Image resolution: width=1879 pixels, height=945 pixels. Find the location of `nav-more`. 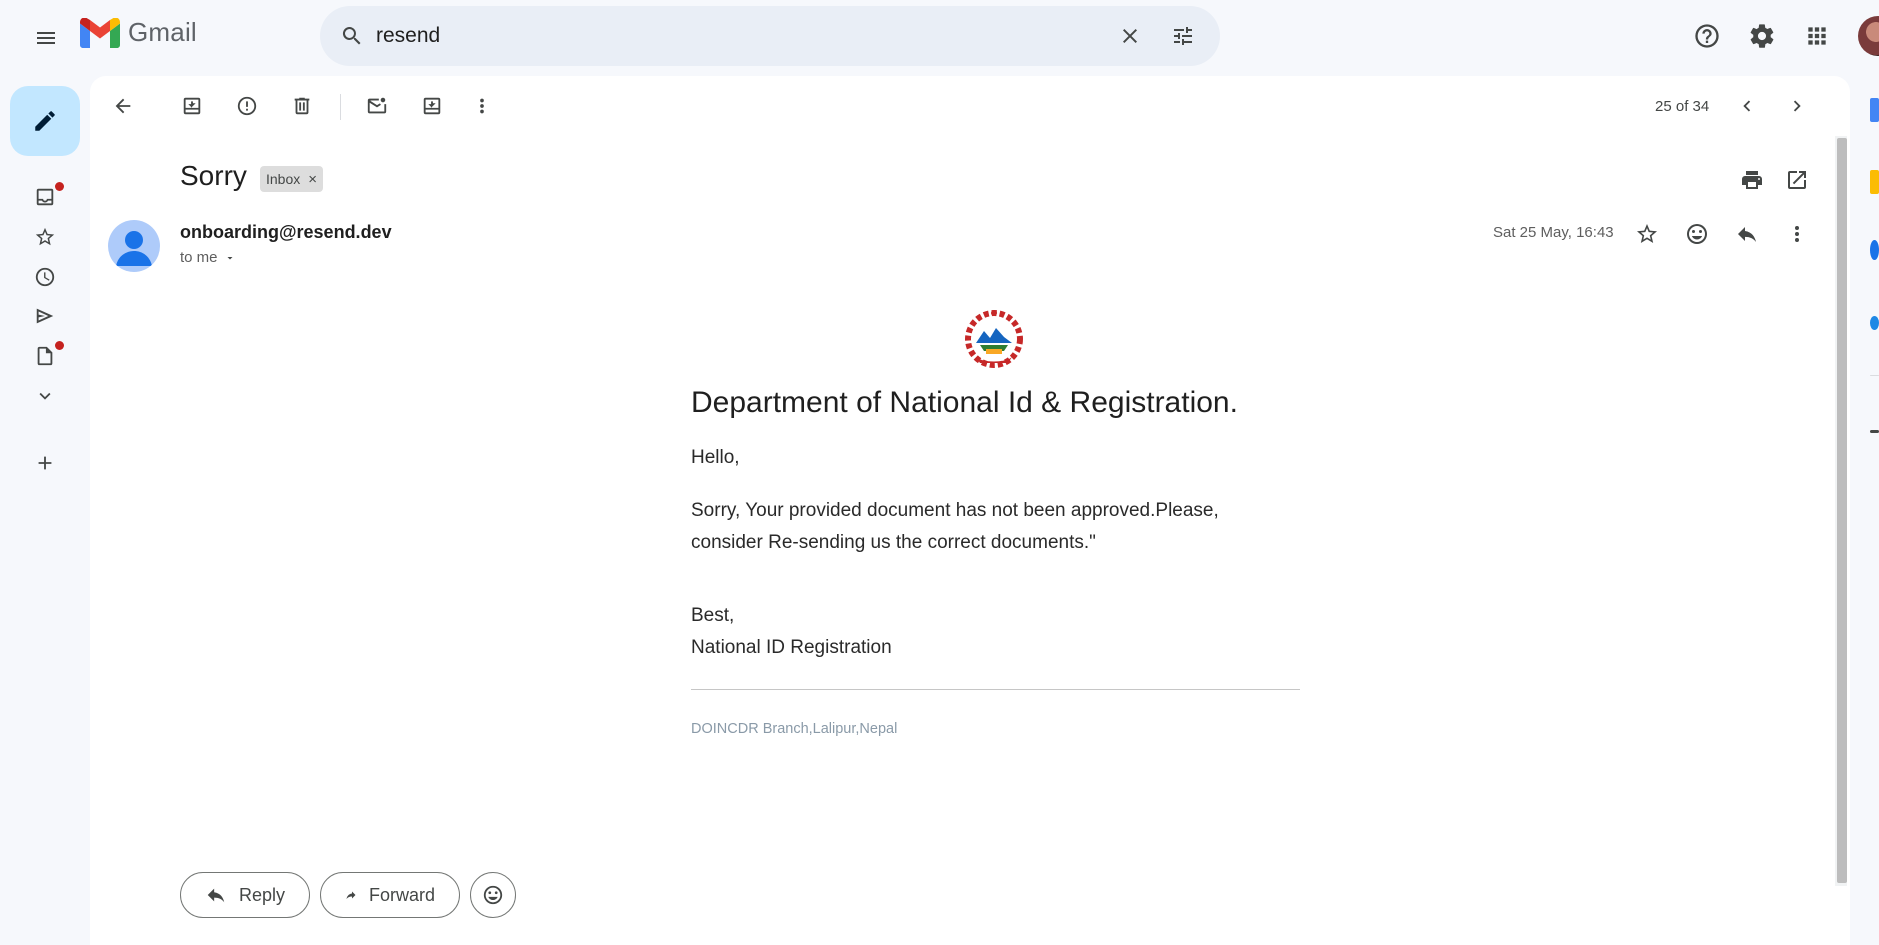

nav-more is located at coordinates (45, 396).